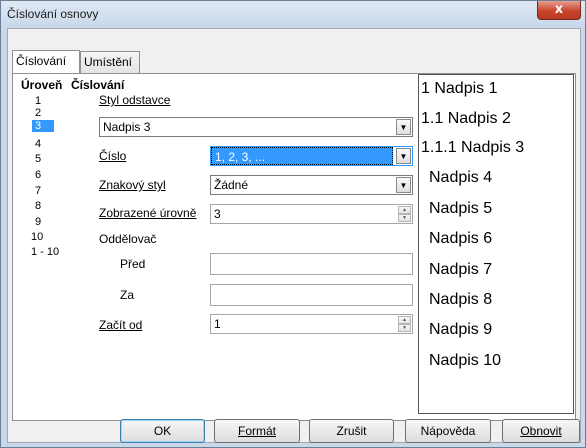 The width and height of the screenshot is (586, 448). Describe the element at coordinates (38, 101) in the screenshot. I see `level-item-1: 1` at that location.